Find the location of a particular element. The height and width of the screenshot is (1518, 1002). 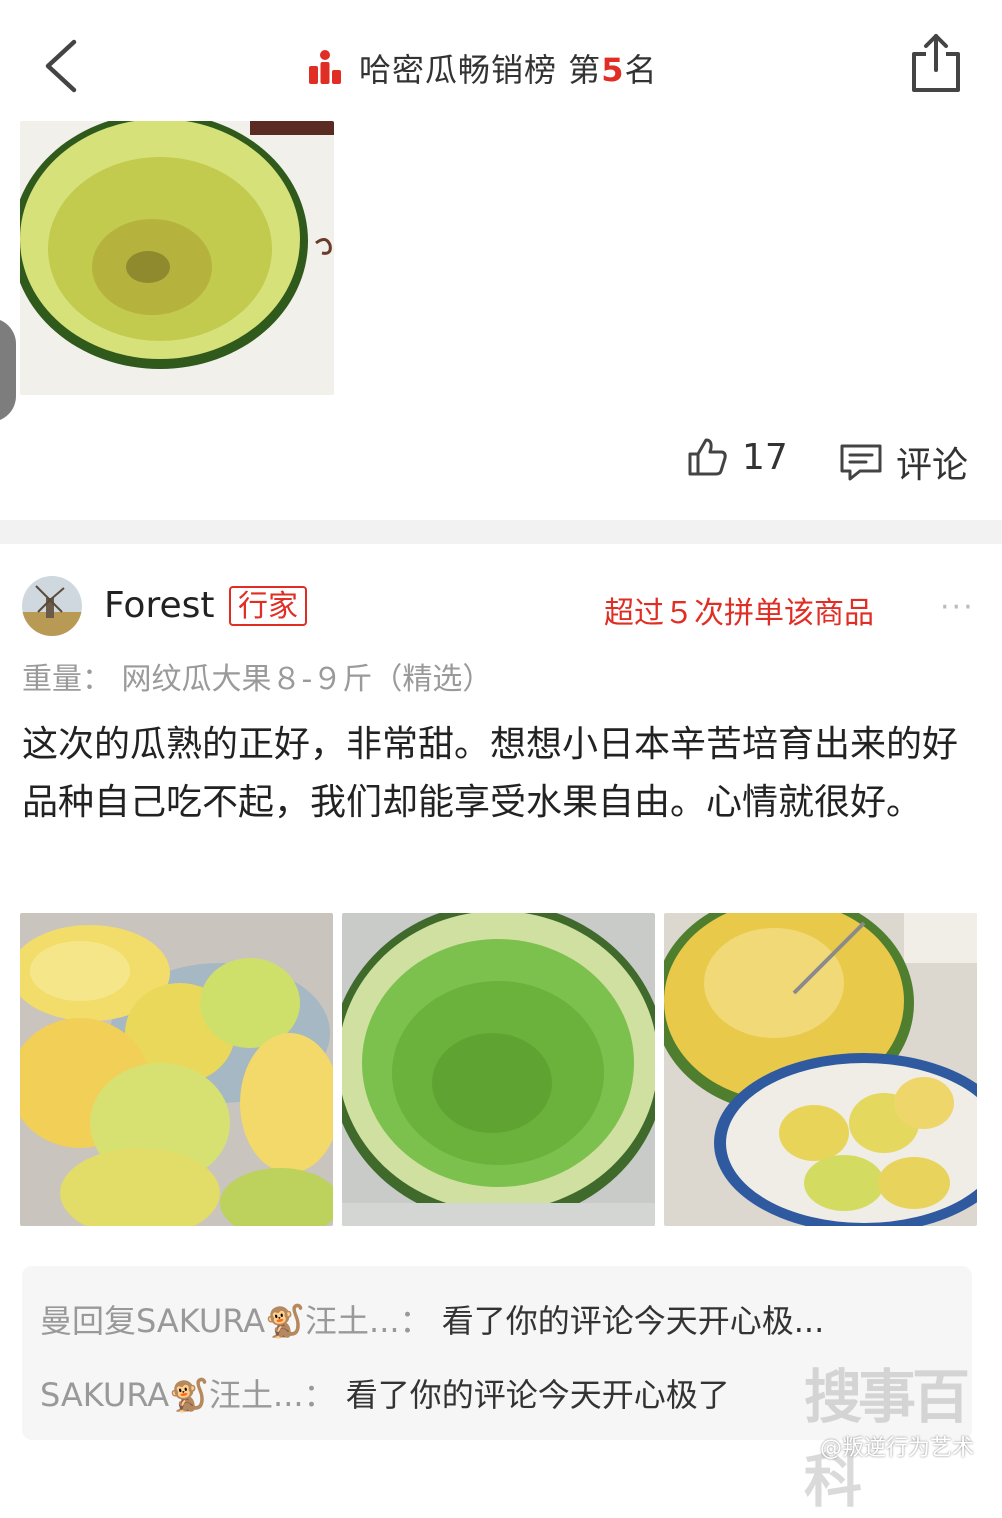

ranking-title: 哈密瓜畅销榜 第5名 is located at coordinates (481, 68).